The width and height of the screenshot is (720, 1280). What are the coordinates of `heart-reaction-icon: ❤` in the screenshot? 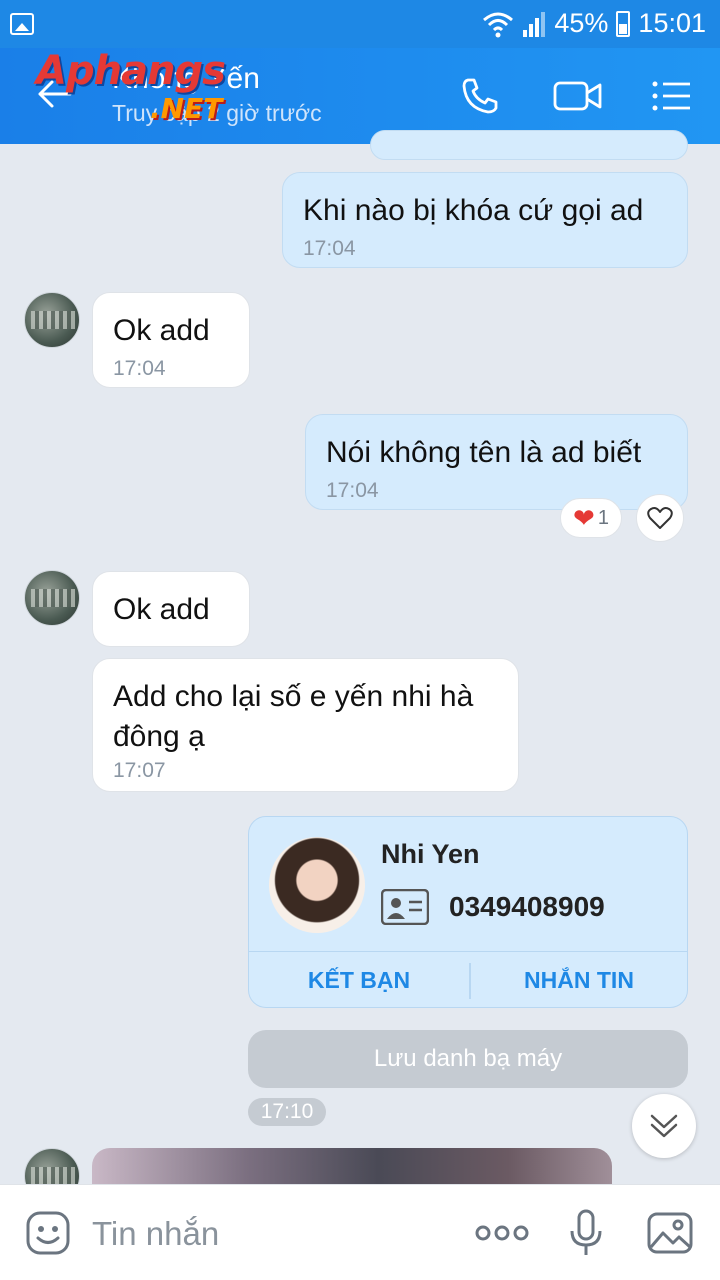 It's located at (584, 518).